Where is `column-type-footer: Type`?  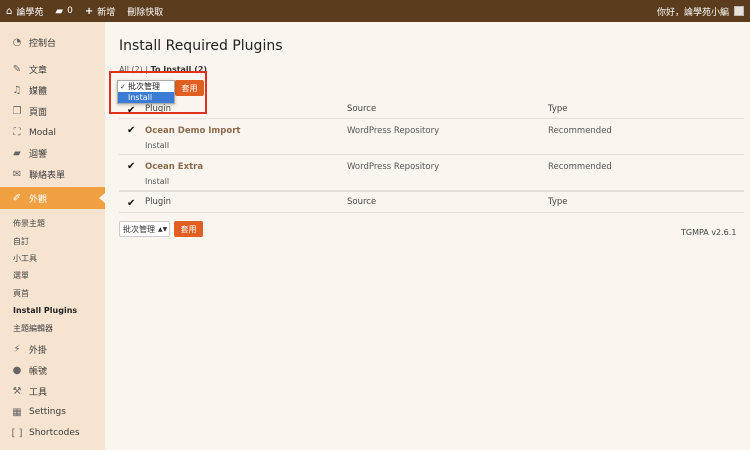 column-type-footer: Type is located at coordinates (558, 202).